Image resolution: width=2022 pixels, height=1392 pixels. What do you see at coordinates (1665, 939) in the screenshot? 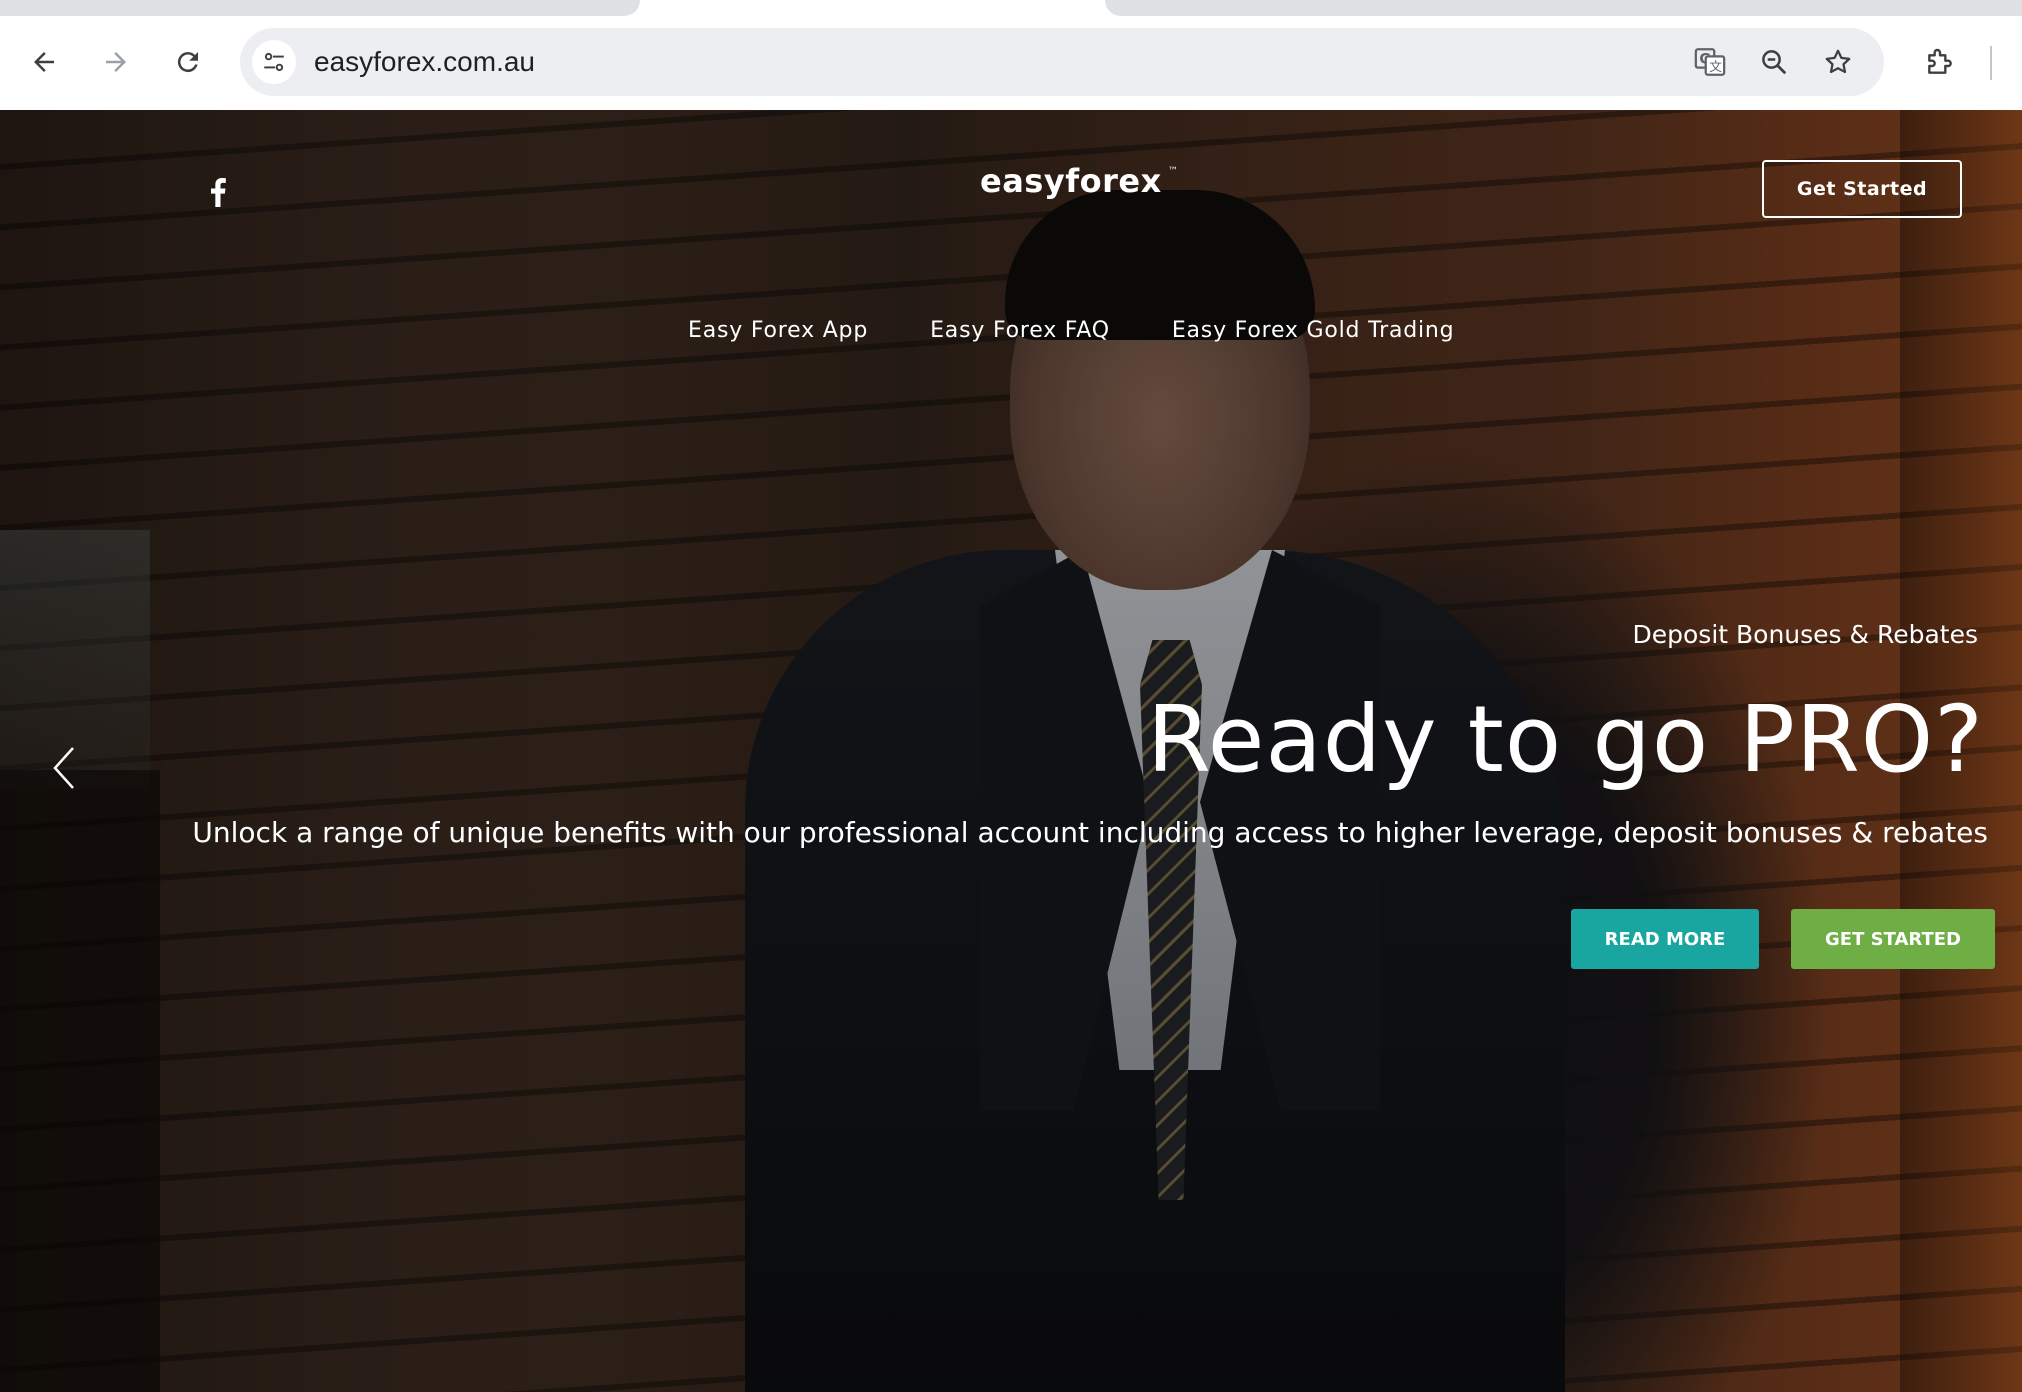
I see `read-more-button: READ MORE` at bounding box center [1665, 939].